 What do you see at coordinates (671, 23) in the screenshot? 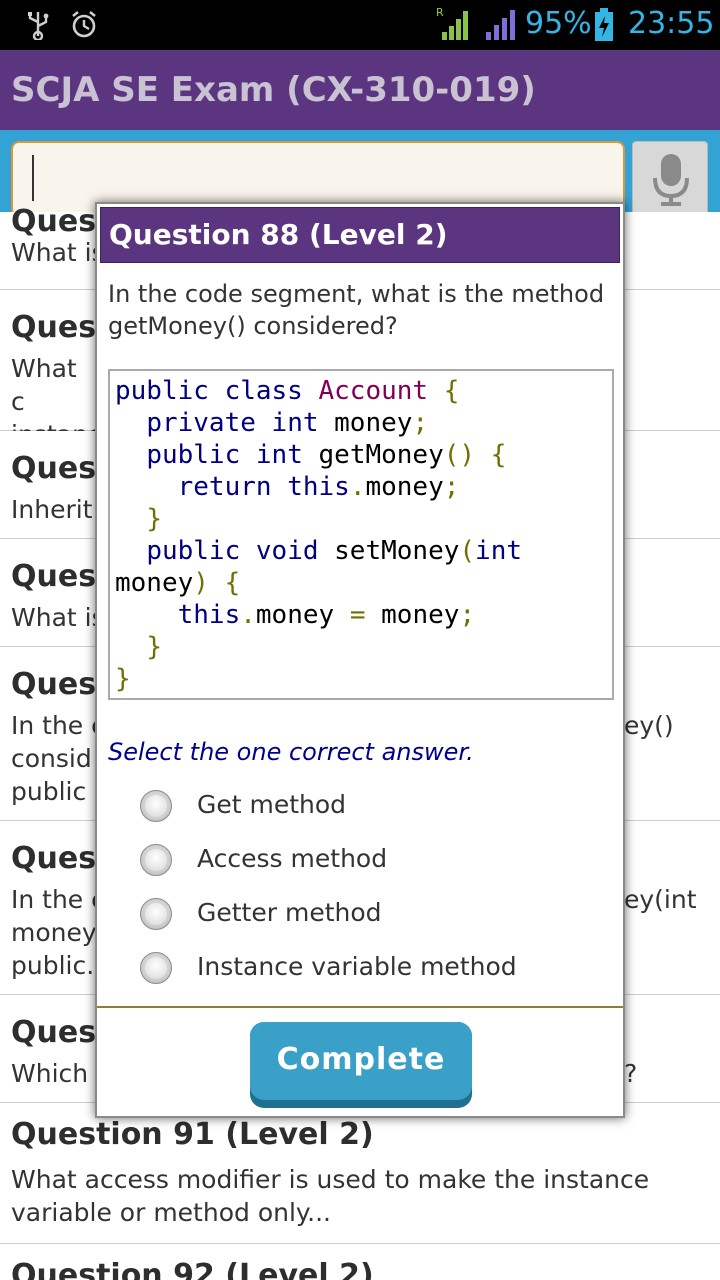
I see `clock: 23:55` at bounding box center [671, 23].